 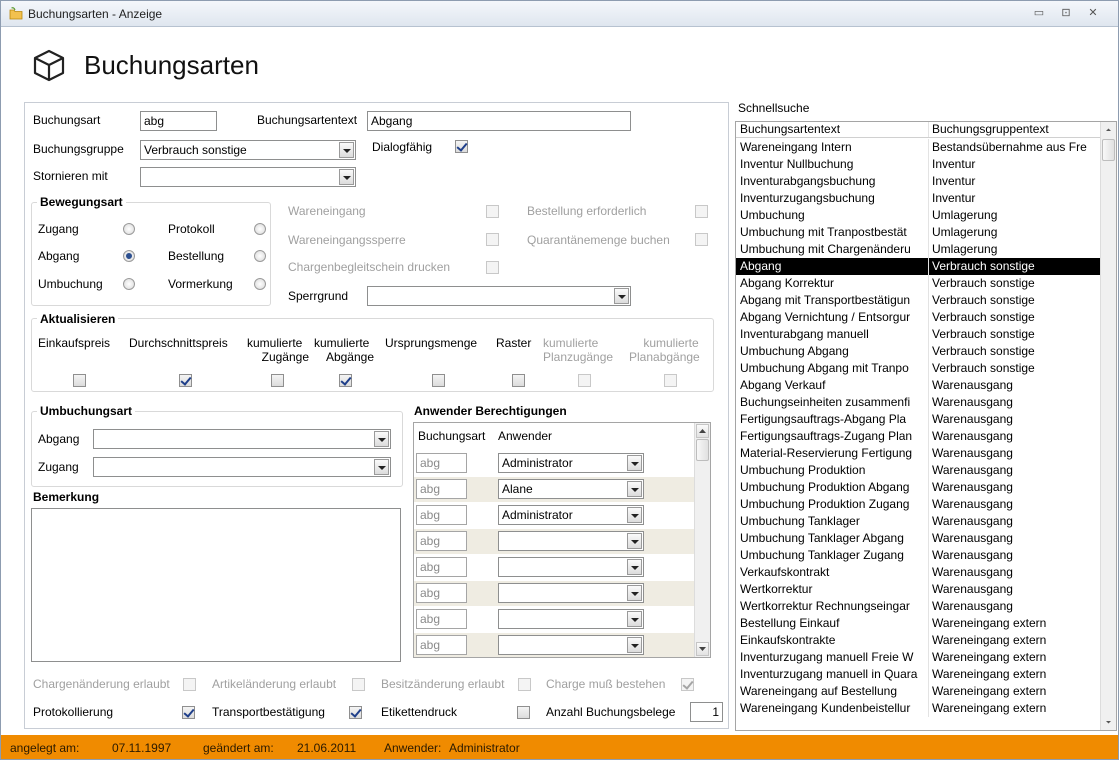 I want to click on list-item: Umbuchung Tanklager Zugang Warenausgang, so click(x=919, y=555).